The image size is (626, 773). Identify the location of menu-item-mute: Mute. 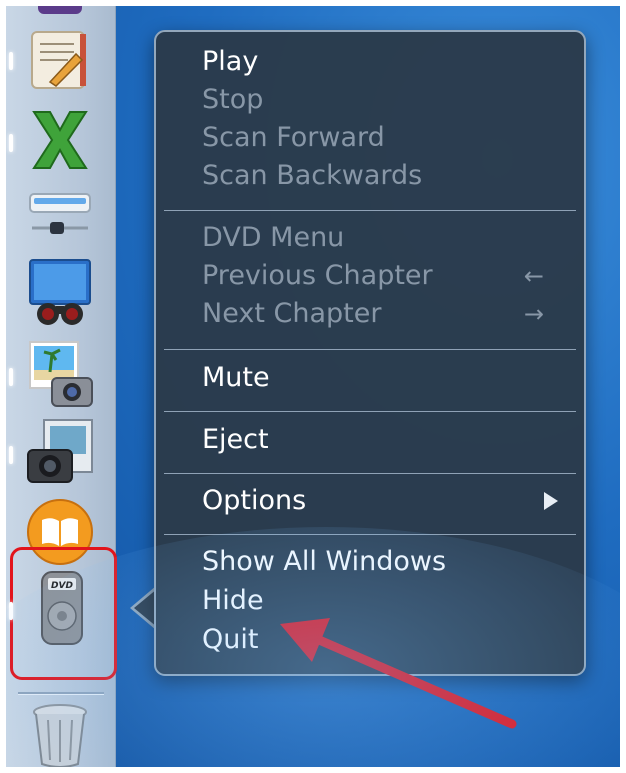
(236, 378).